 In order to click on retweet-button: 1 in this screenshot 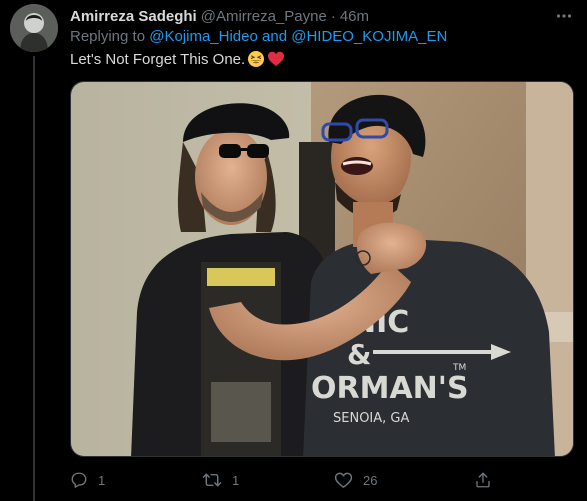, I will do `click(220, 480)`.